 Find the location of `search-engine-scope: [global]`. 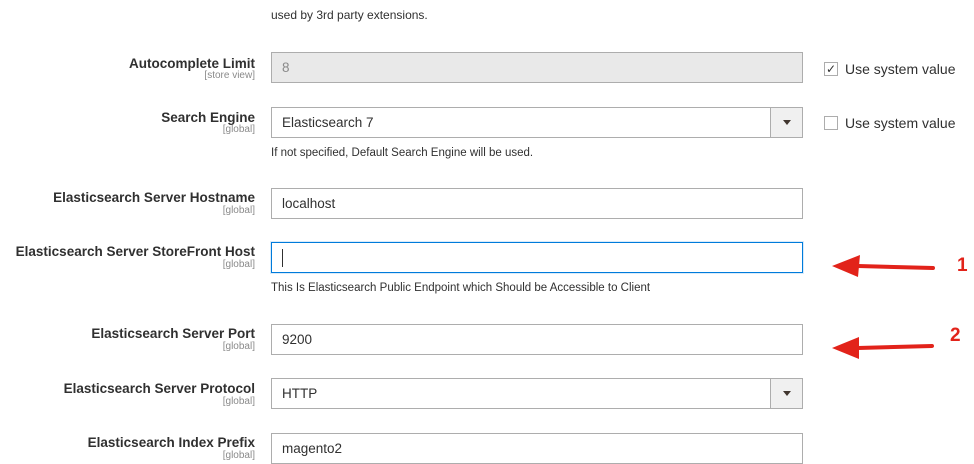

search-engine-scope: [global] is located at coordinates (238, 129).